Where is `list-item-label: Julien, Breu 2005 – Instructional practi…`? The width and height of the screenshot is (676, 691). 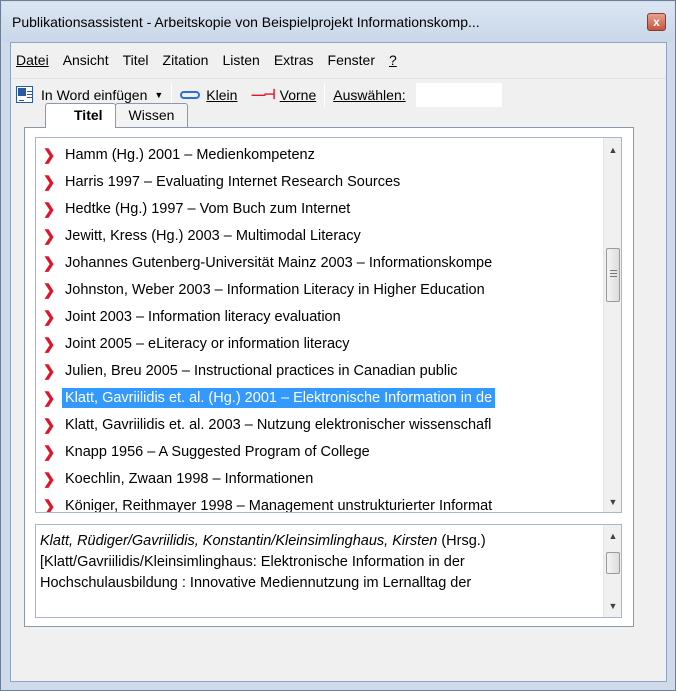 list-item-label: Julien, Breu 2005 – Instructional practi… is located at coordinates (261, 371).